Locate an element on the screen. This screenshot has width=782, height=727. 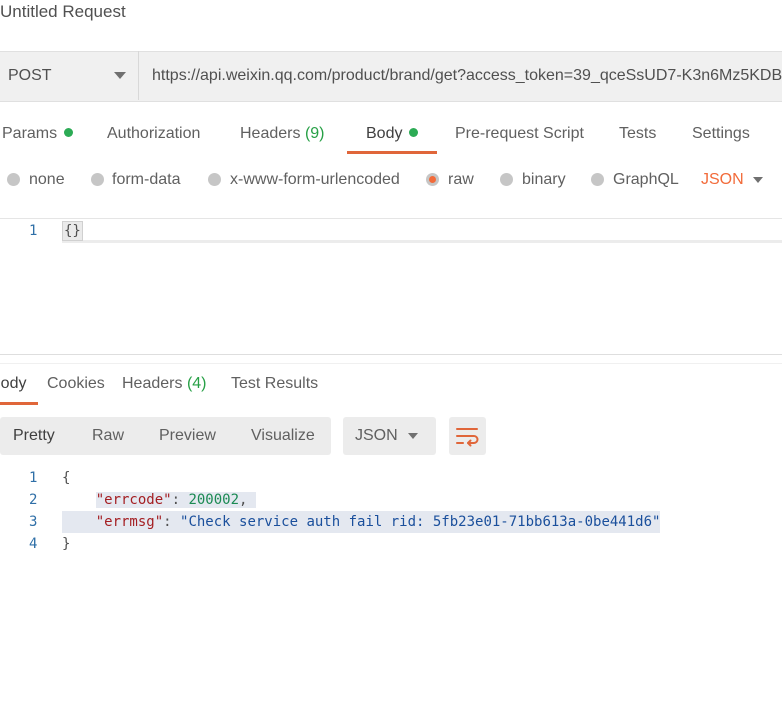
radio-label-x-www-form-urlencoded: x-www-form-urlencoded is located at coordinates (315, 180).